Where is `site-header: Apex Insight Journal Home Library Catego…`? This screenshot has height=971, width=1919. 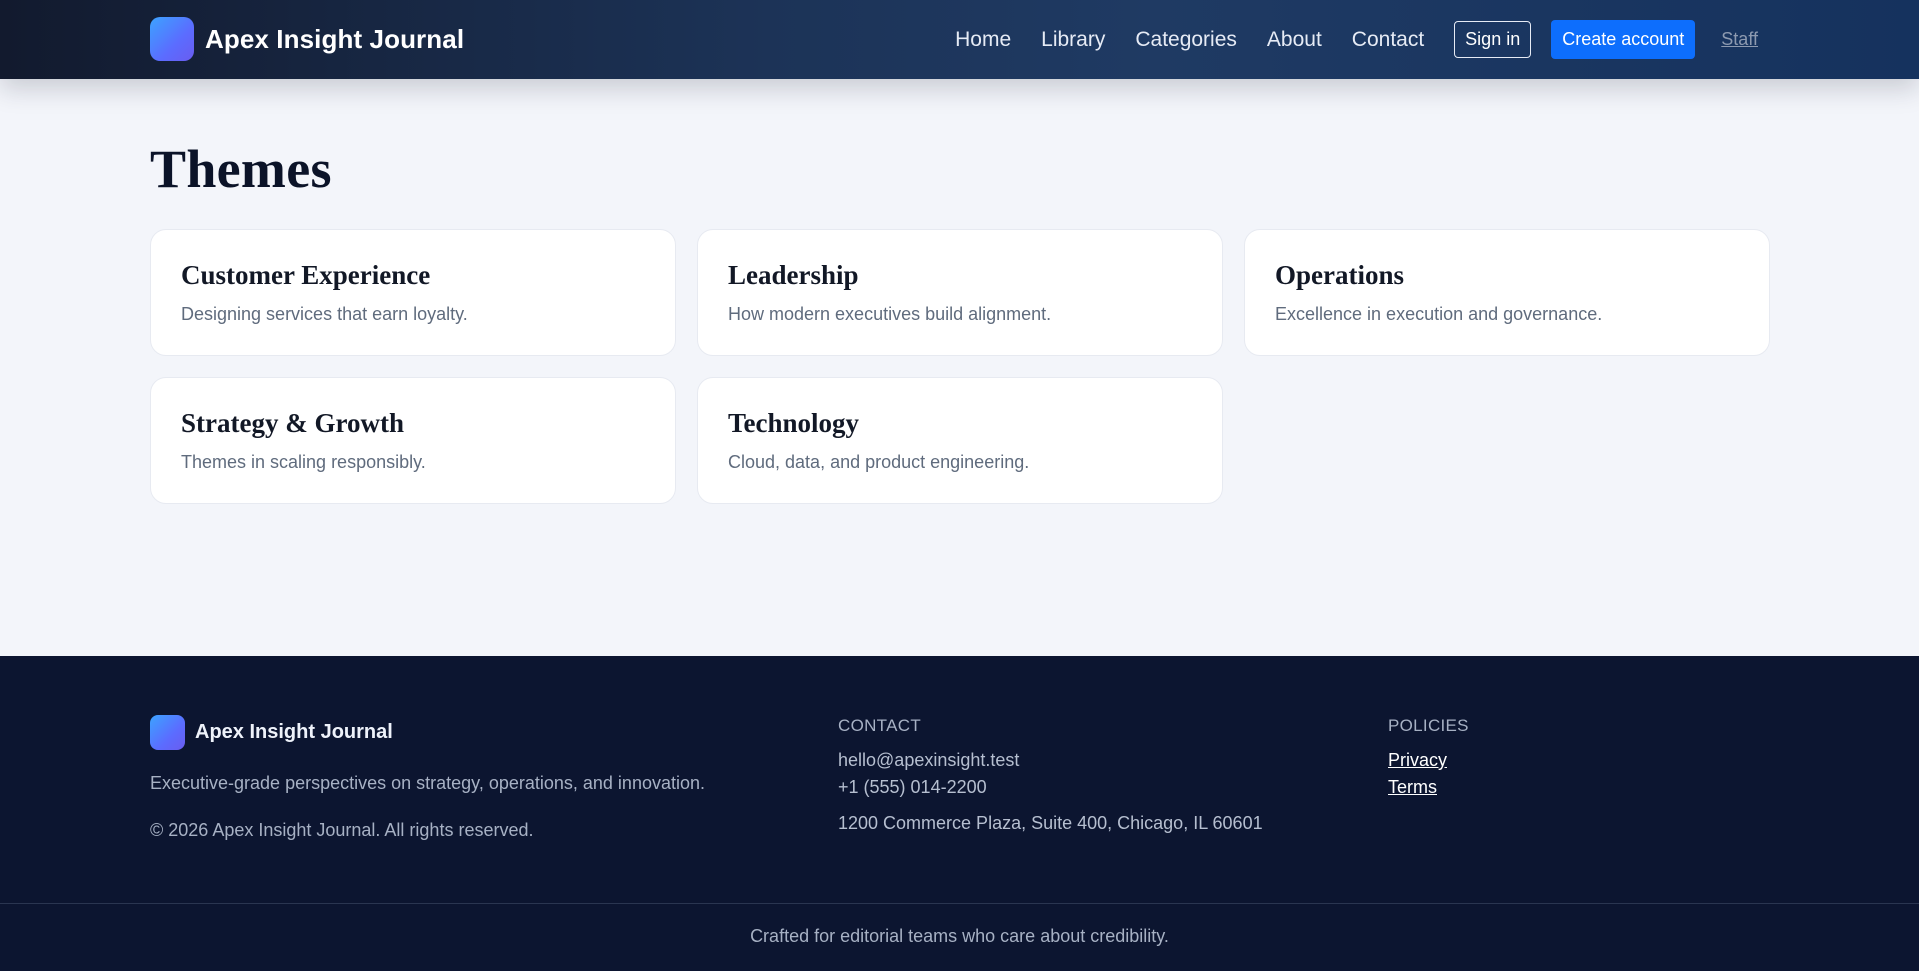 site-header: Apex Insight Journal Home Library Catego… is located at coordinates (959, 39).